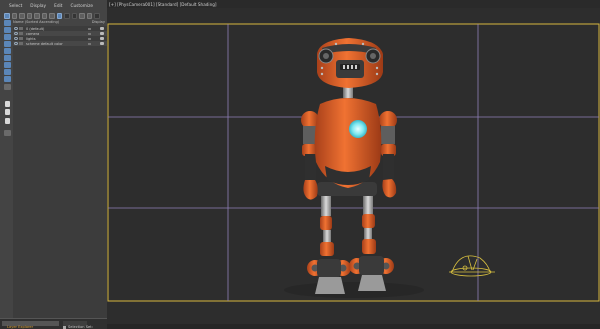 The image size is (600, 329). What do you see at coordinates (38, 7) in the screenshot?
I see `menu-display: Display` at bounding box center [38, 7].